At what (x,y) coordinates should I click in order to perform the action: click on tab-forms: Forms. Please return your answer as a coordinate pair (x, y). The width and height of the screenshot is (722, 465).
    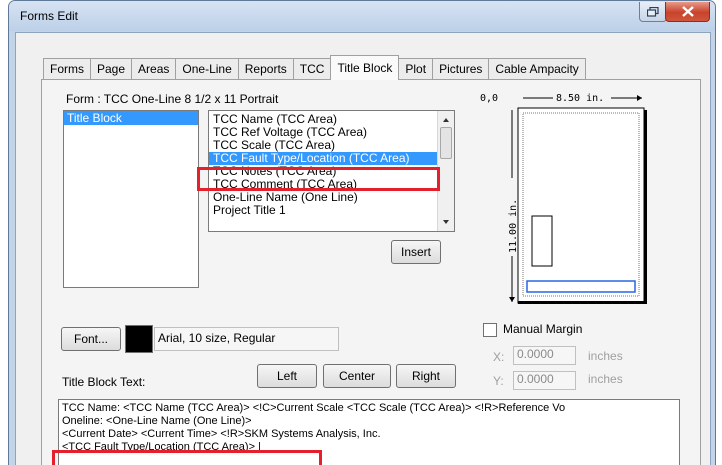
    Looking at the image, I should click on (67, 68).